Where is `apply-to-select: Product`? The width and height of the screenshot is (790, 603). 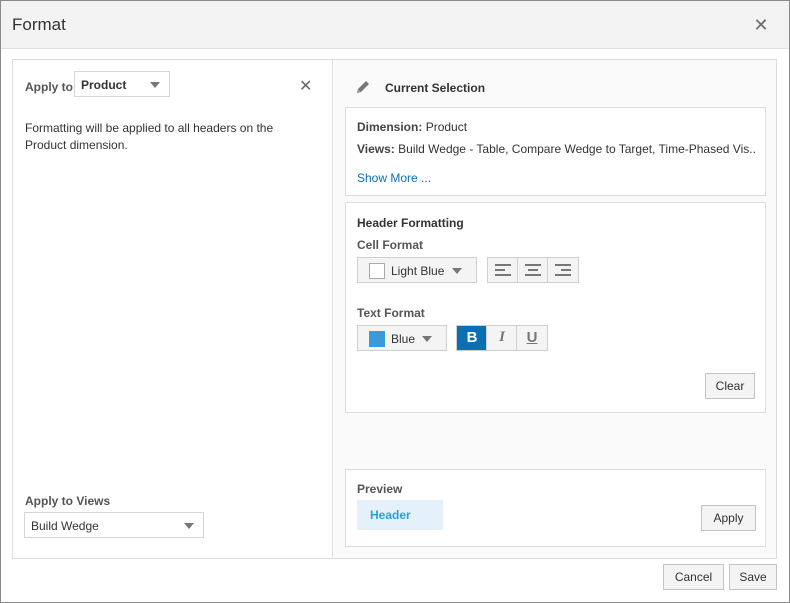
apply-to-select: Product is located at coordinates (122, 84).